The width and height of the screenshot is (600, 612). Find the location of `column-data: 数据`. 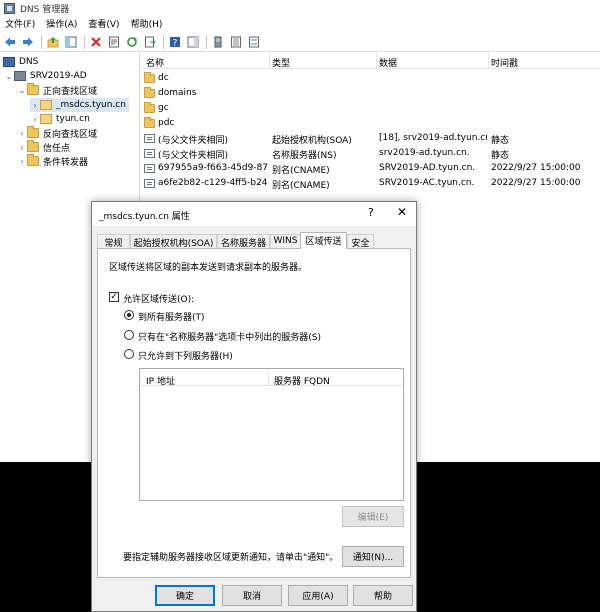

column-data: 数据 is located at coordinates (388, 62).